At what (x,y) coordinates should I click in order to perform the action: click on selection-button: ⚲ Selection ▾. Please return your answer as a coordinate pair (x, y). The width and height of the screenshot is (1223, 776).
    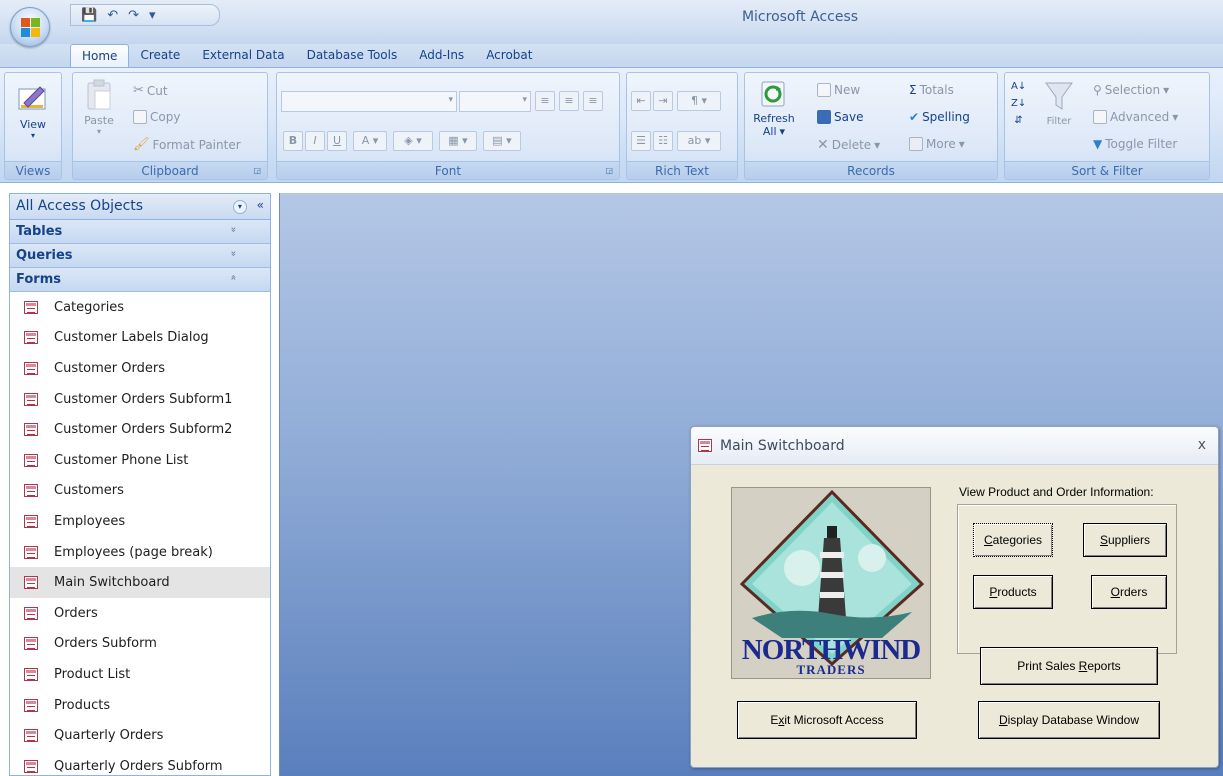
    Looking at the image, I should click on (1131, 90).